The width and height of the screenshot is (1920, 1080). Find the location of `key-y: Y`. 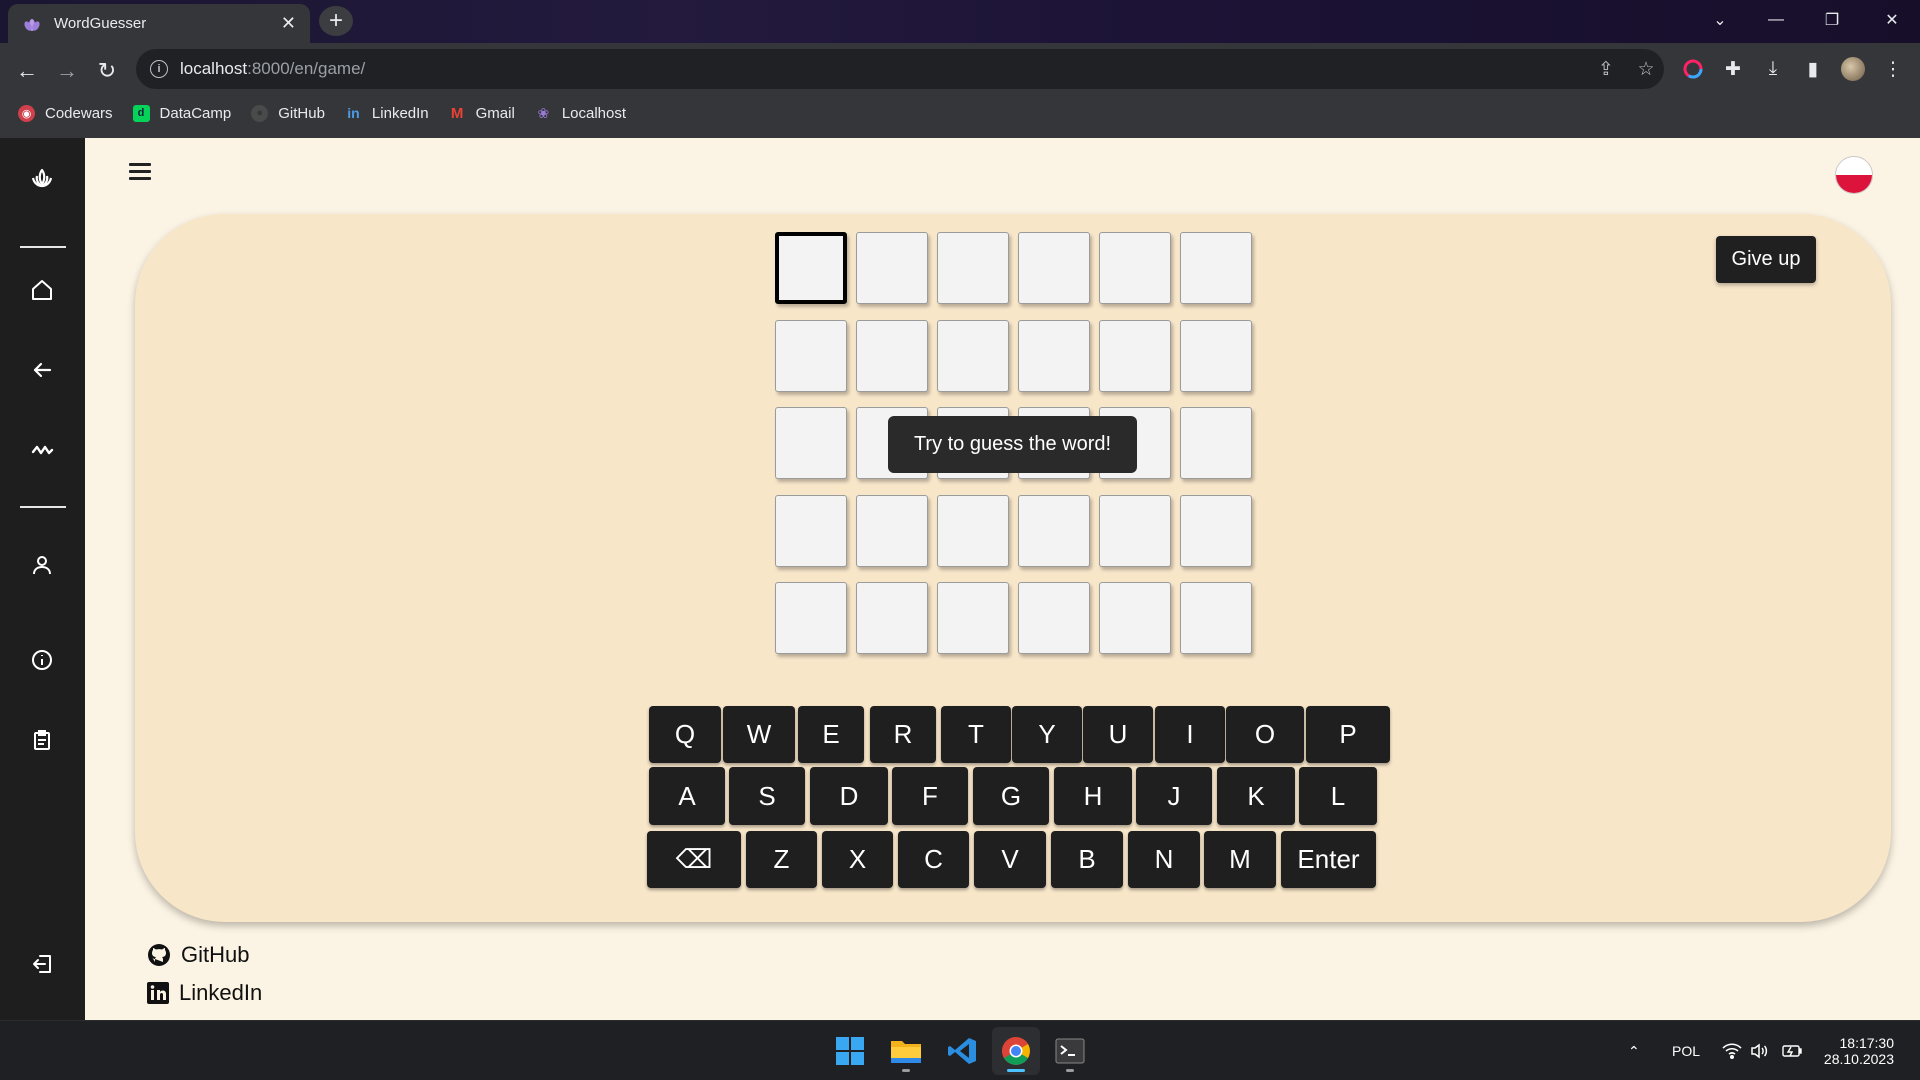

key-y: Y is located at coordinates (1047, 734).